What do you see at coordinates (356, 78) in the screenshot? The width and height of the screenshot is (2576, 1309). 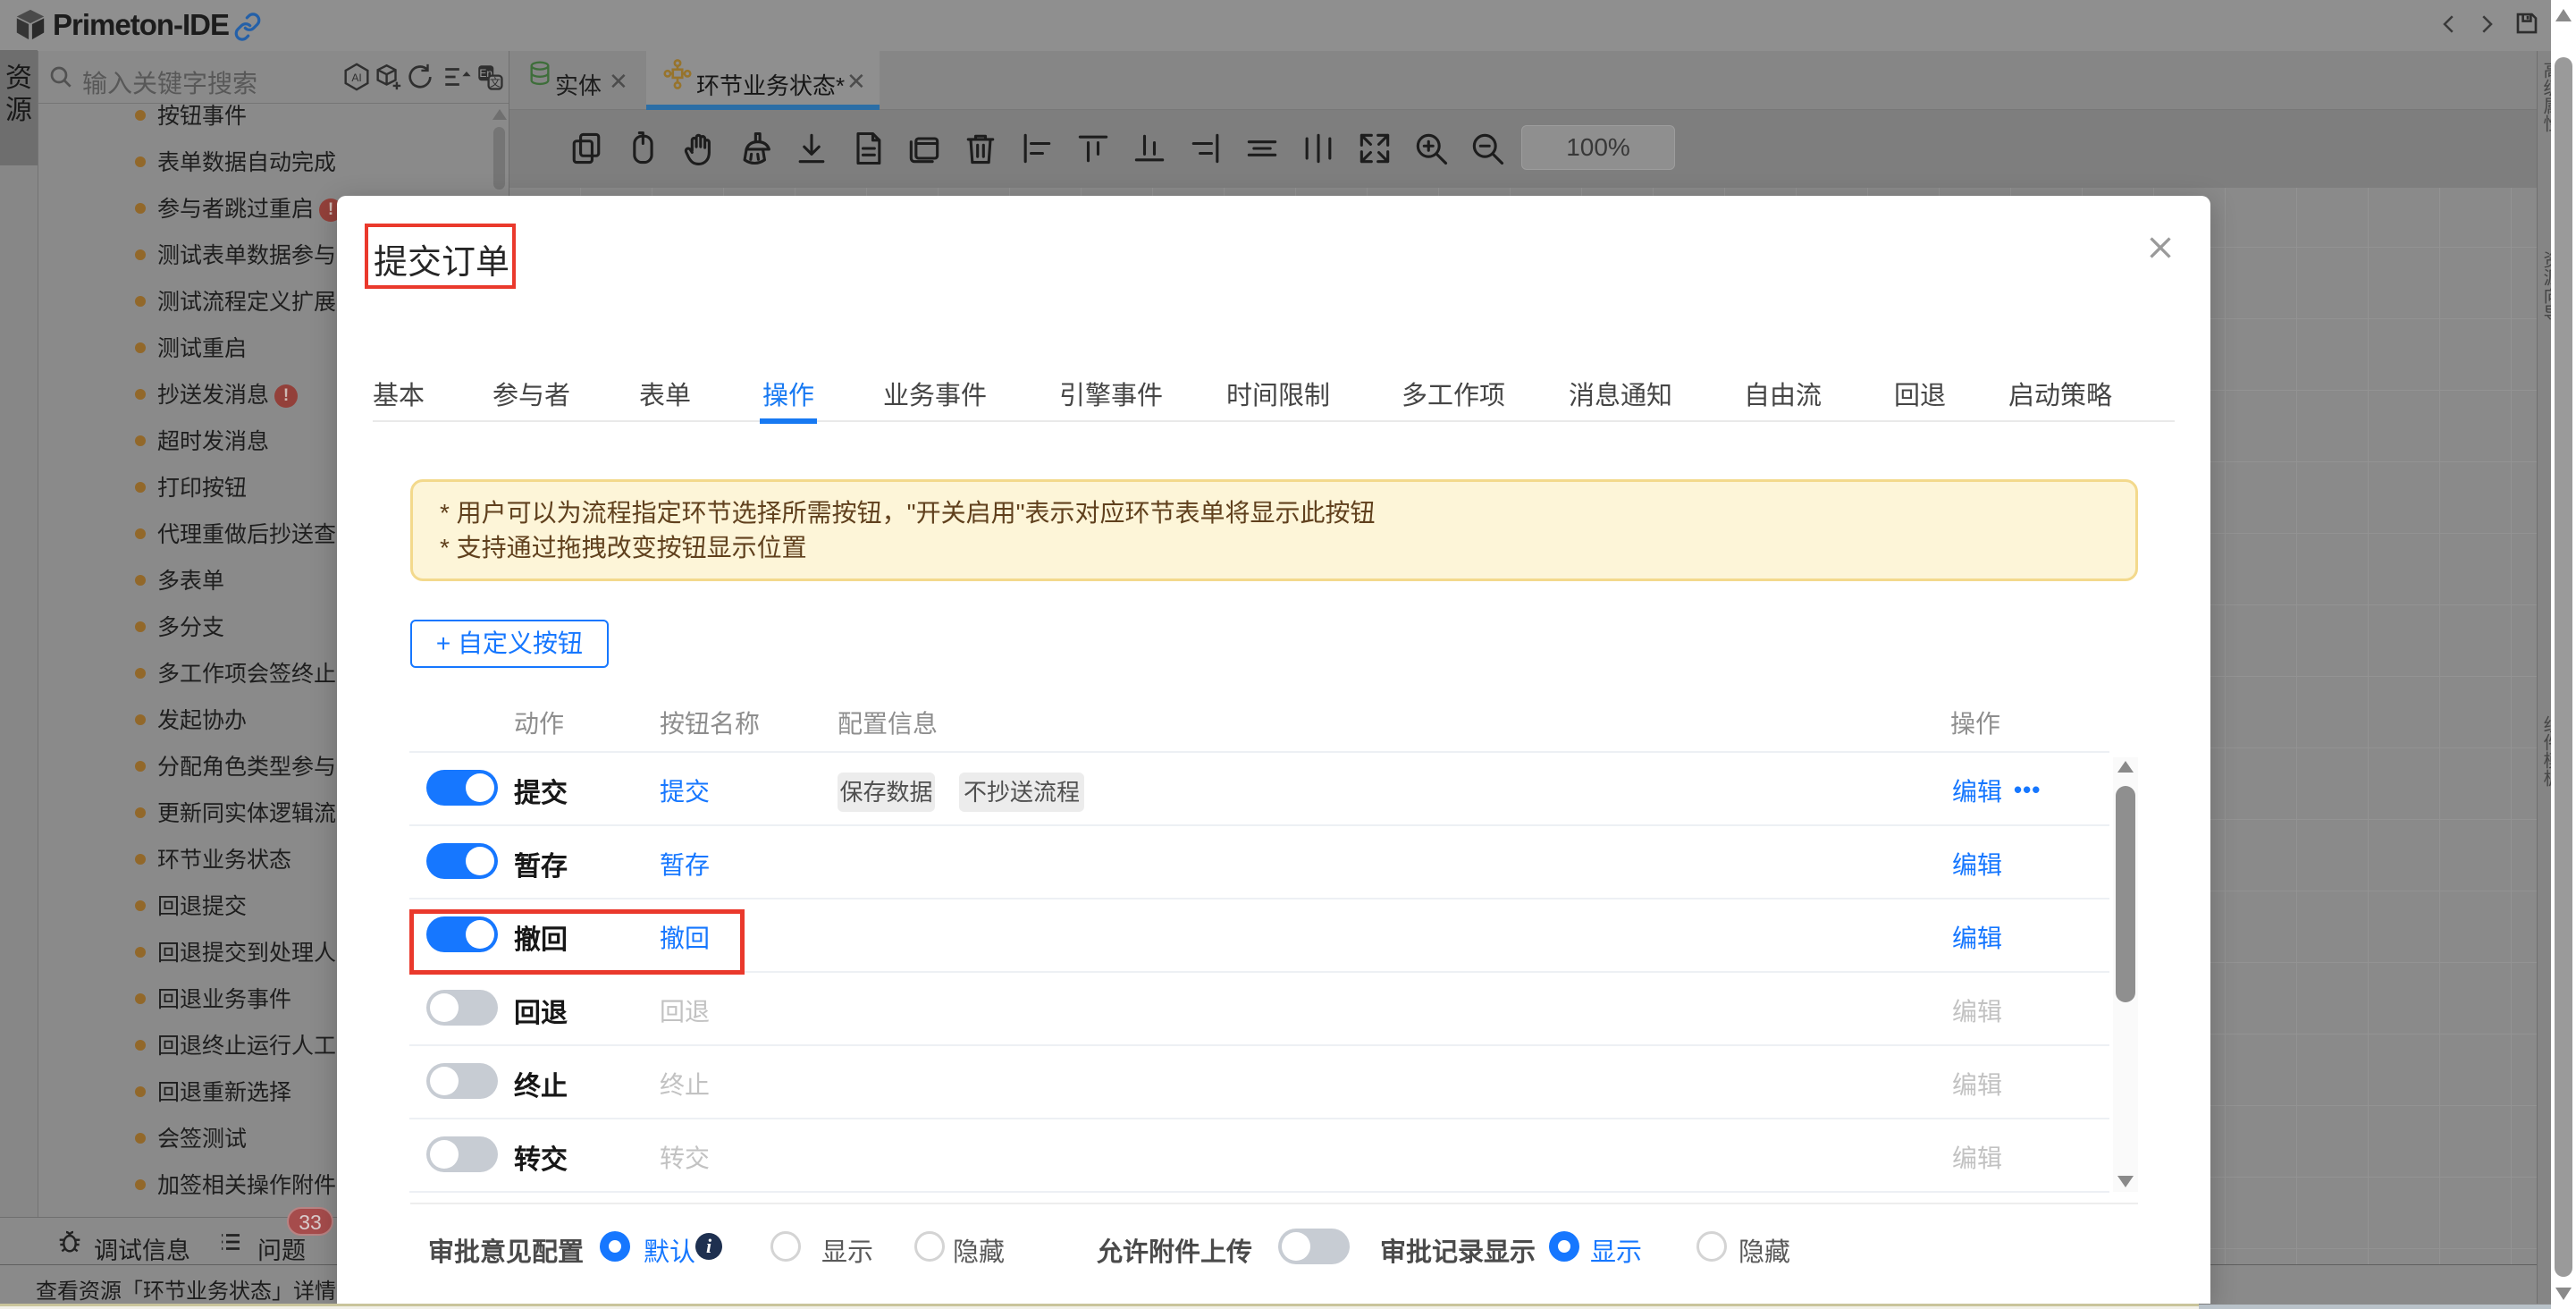 I see `svg-text: AI` at bounding box center [356, 78].